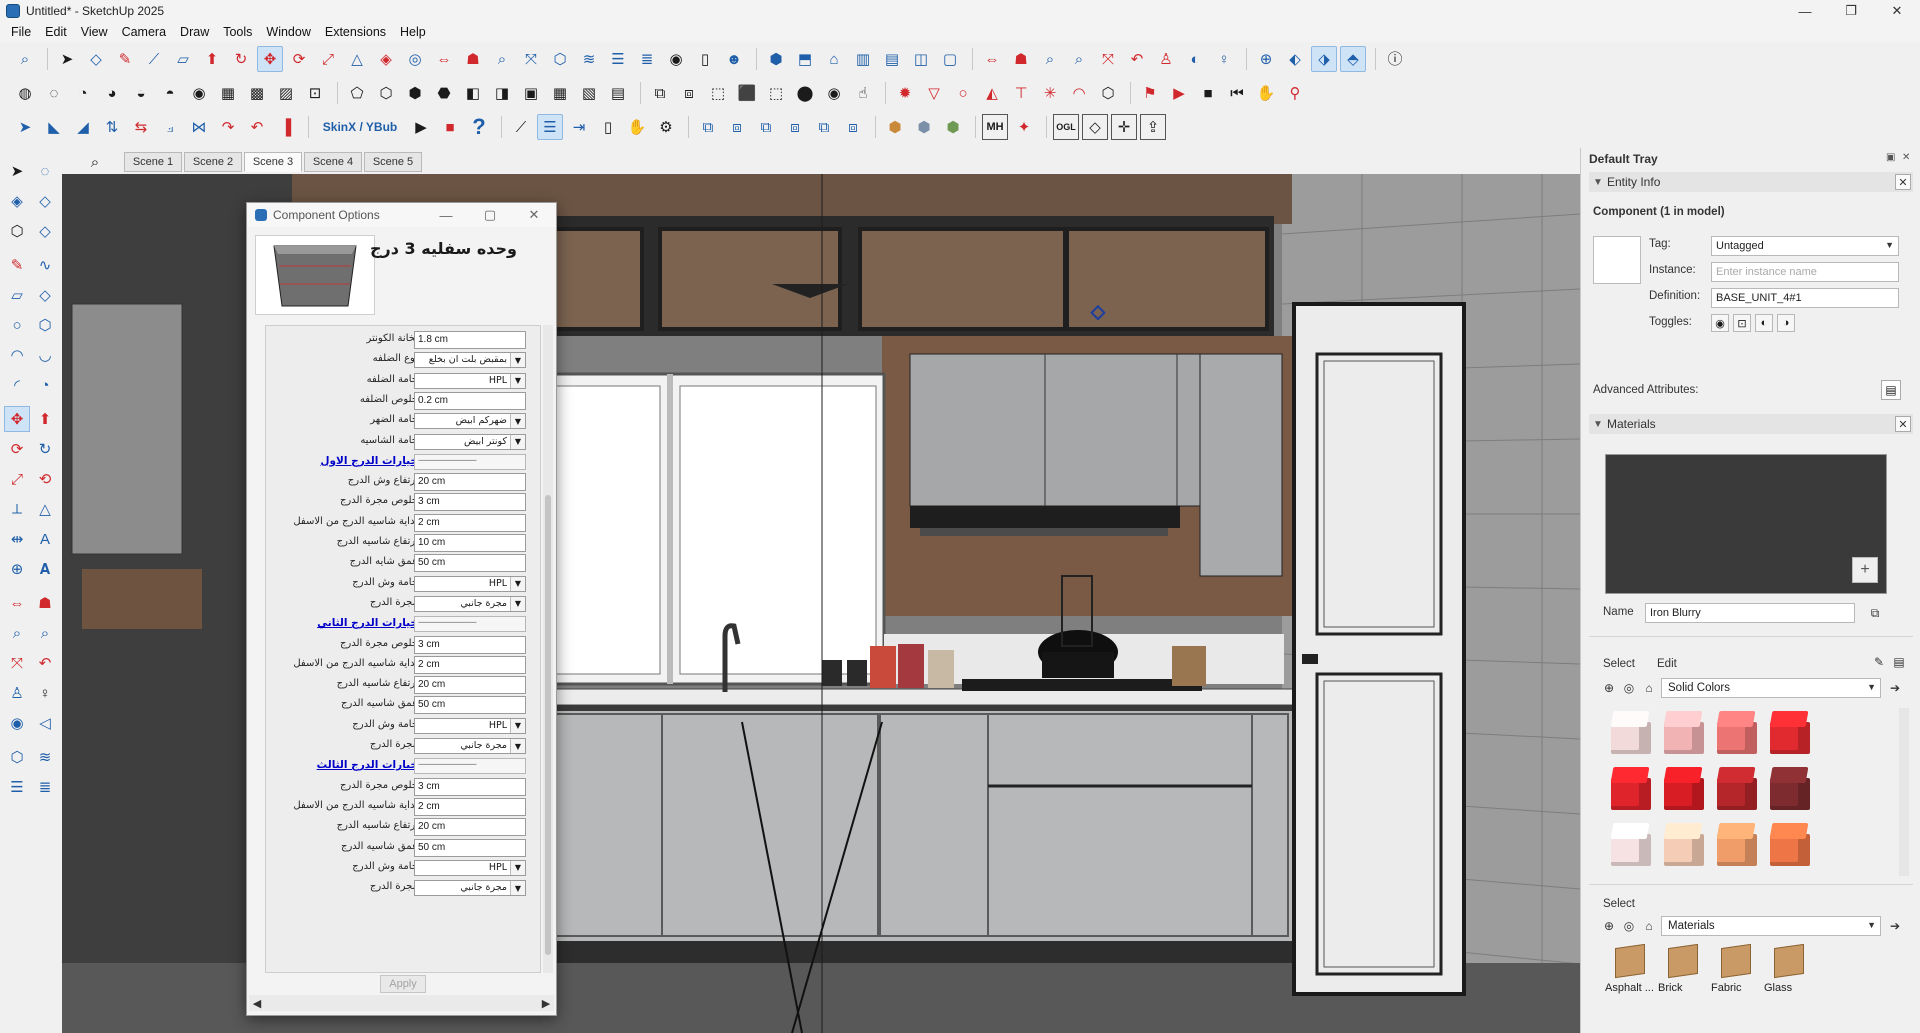 The image size is (1920, 1033). Describe the element at coordinates (315, 93) in the screenshot. I see `lock-icon: ⊡` at that location.